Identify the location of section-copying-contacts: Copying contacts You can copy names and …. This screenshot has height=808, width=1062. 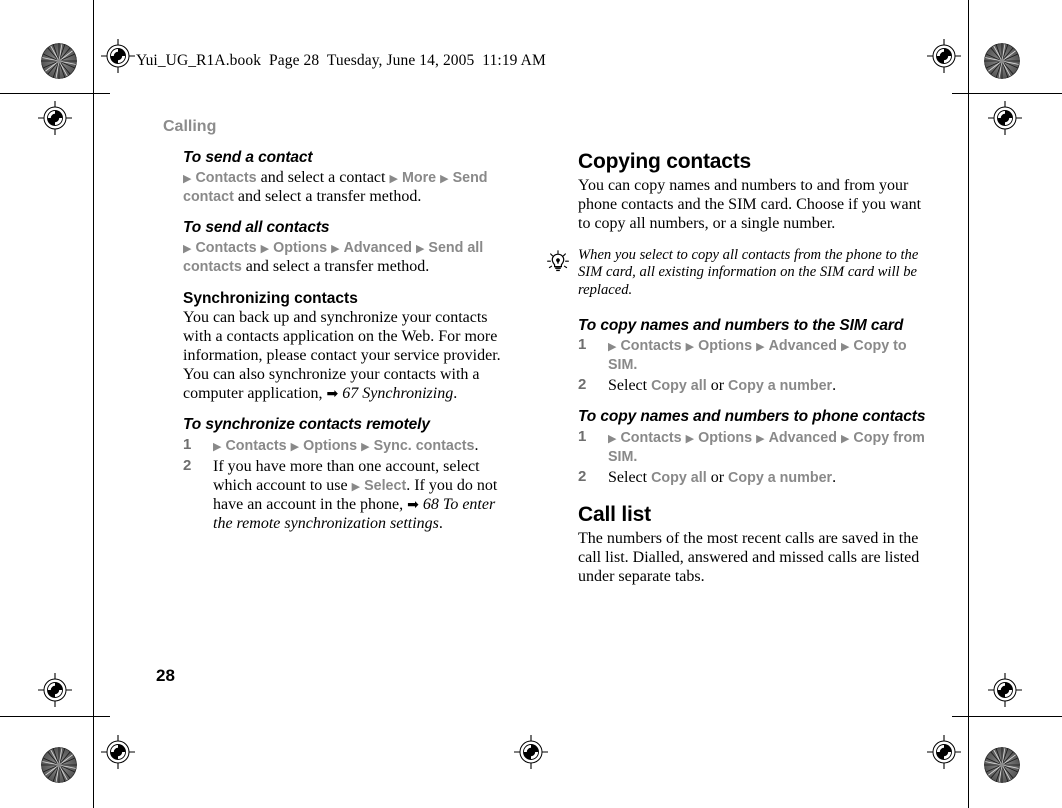
(752, 191).